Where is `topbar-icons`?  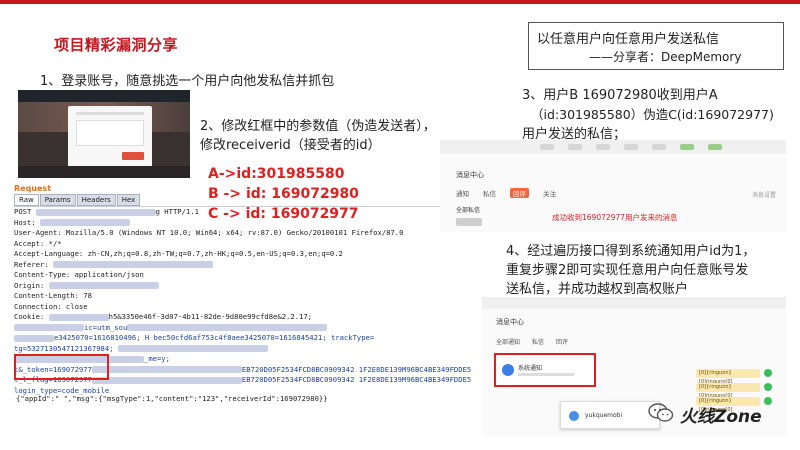
topbar-icons is located at coordinates (655, 147).